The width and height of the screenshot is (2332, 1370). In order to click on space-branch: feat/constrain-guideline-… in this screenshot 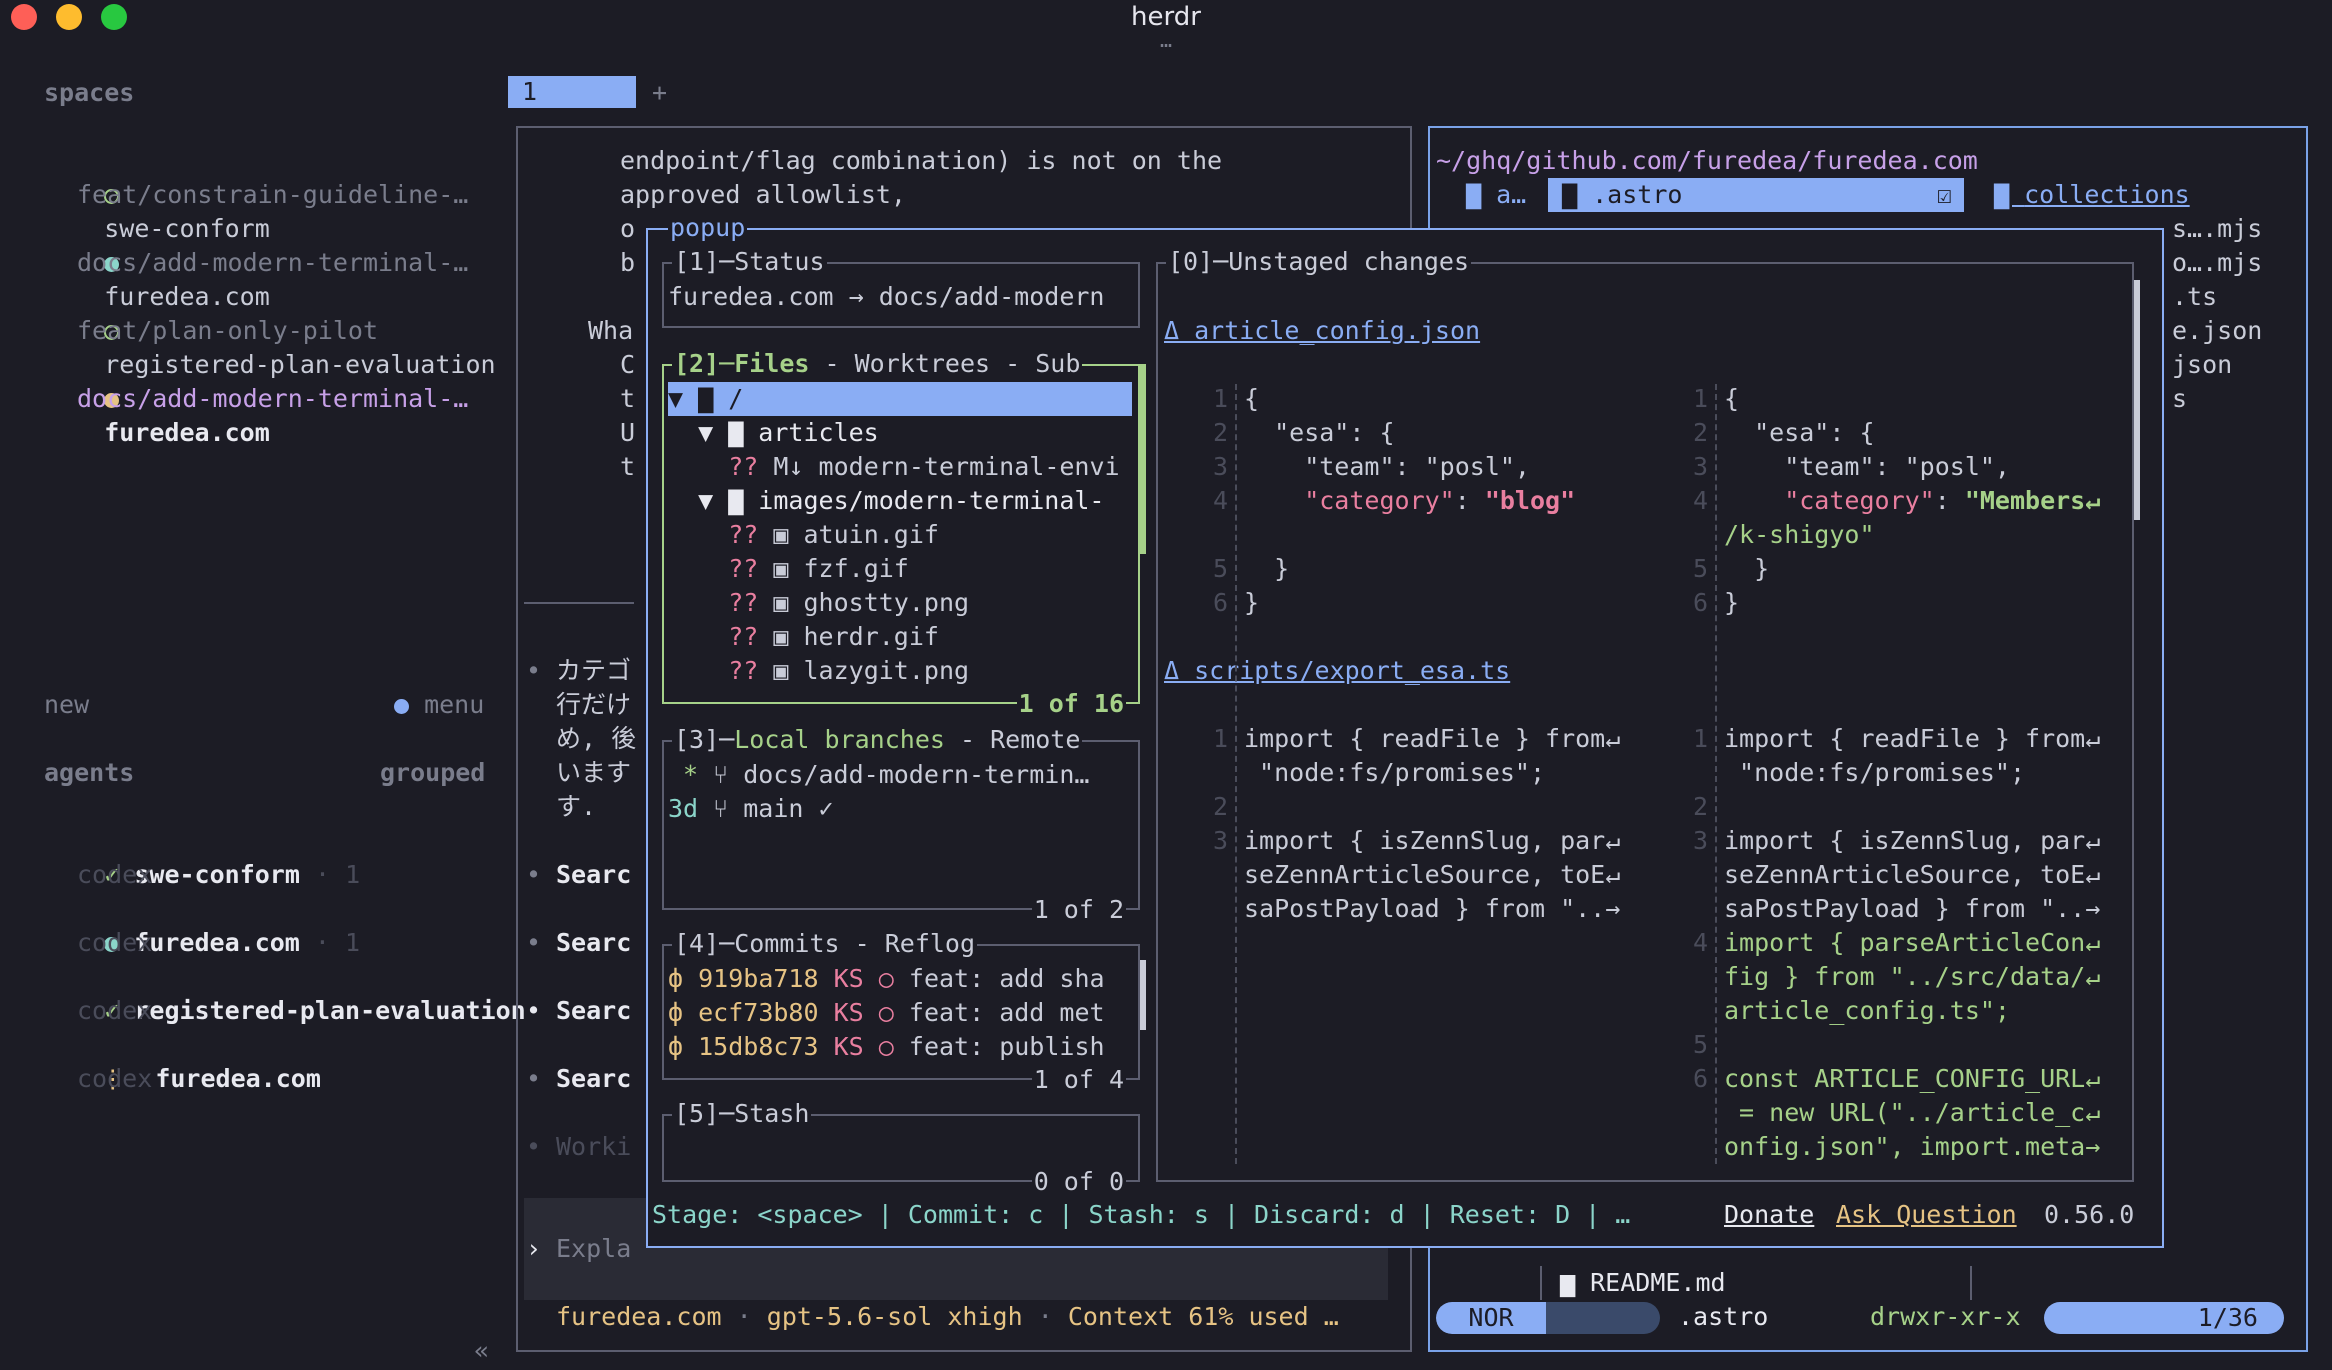, I will do `click(273, 194)`.